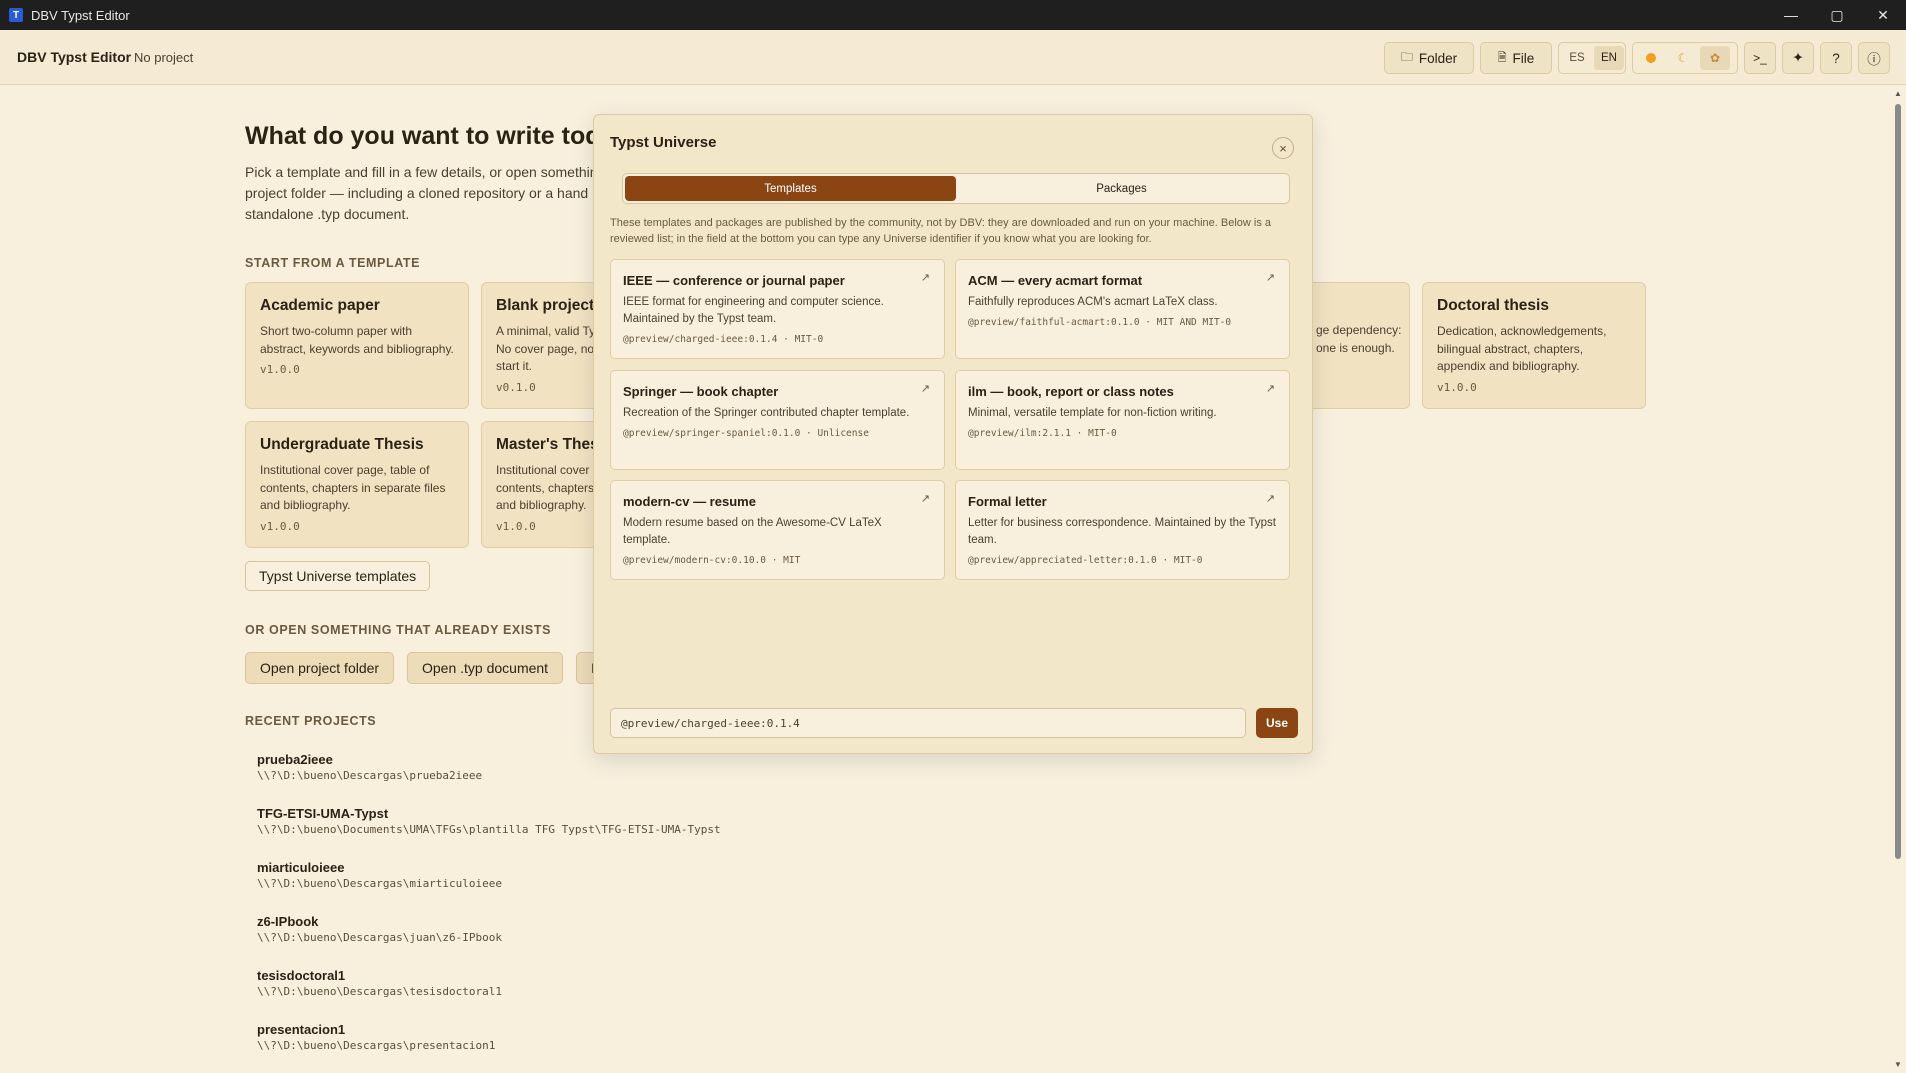 This screenshot has height=1073, width=1906. I want to click on tab-packages: Packages, so click(1121, 188).